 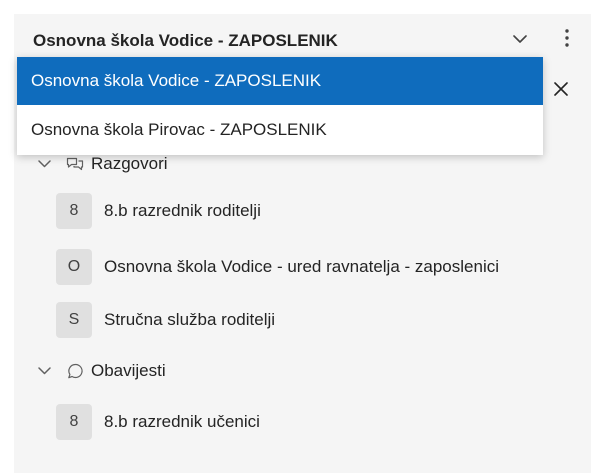 I want to click on account-dropdown-button, so click(x=520, y=39).